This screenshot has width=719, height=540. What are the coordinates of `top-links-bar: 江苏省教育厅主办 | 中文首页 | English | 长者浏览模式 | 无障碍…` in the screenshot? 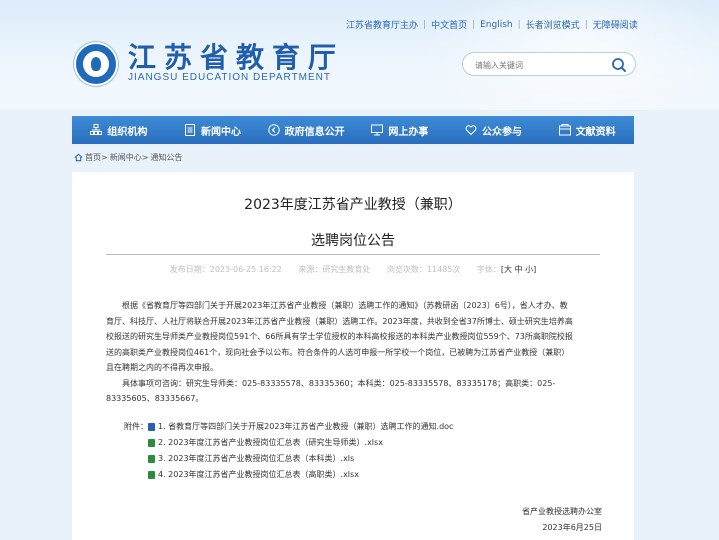 It's located at (492, 25).